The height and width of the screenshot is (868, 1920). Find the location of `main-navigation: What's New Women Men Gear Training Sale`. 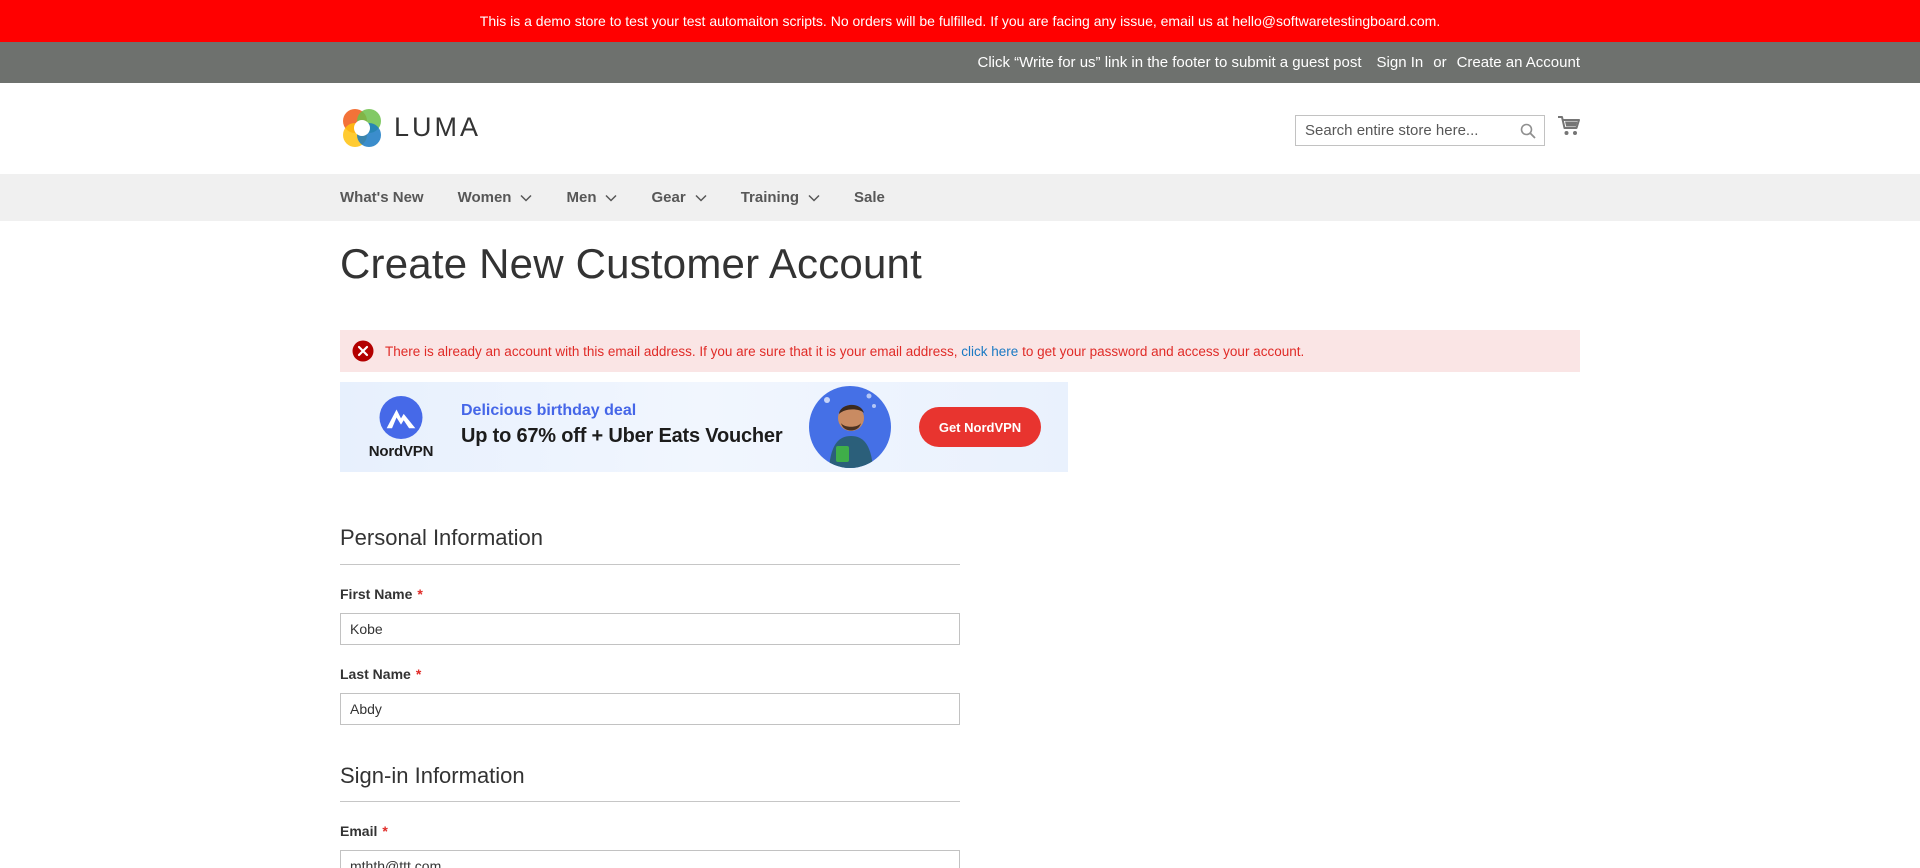

main-navigation: What's New Women Men Gear Training Sale is located at coordinates (960, 197).